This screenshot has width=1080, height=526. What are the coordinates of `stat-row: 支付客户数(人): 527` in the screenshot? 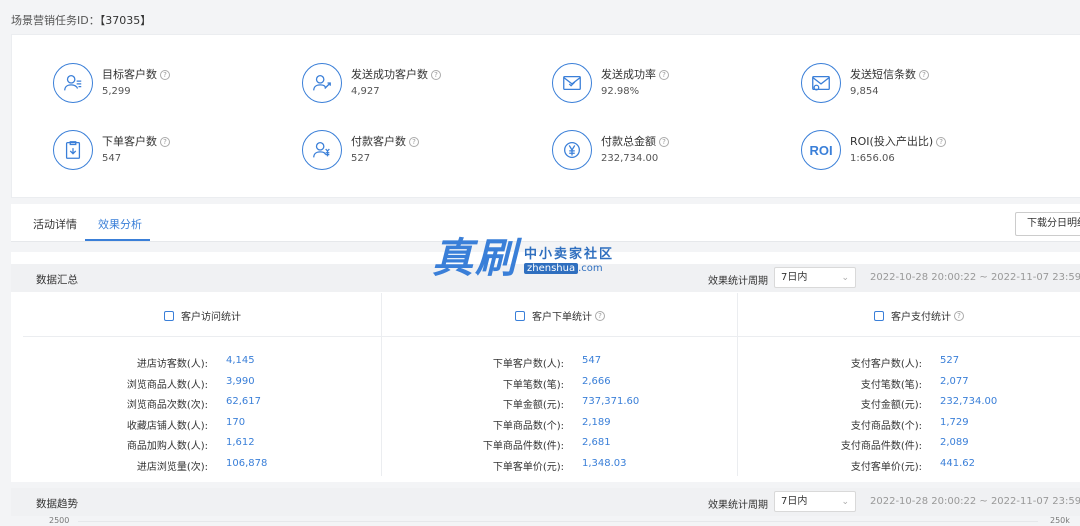 It's located at (479, 362).